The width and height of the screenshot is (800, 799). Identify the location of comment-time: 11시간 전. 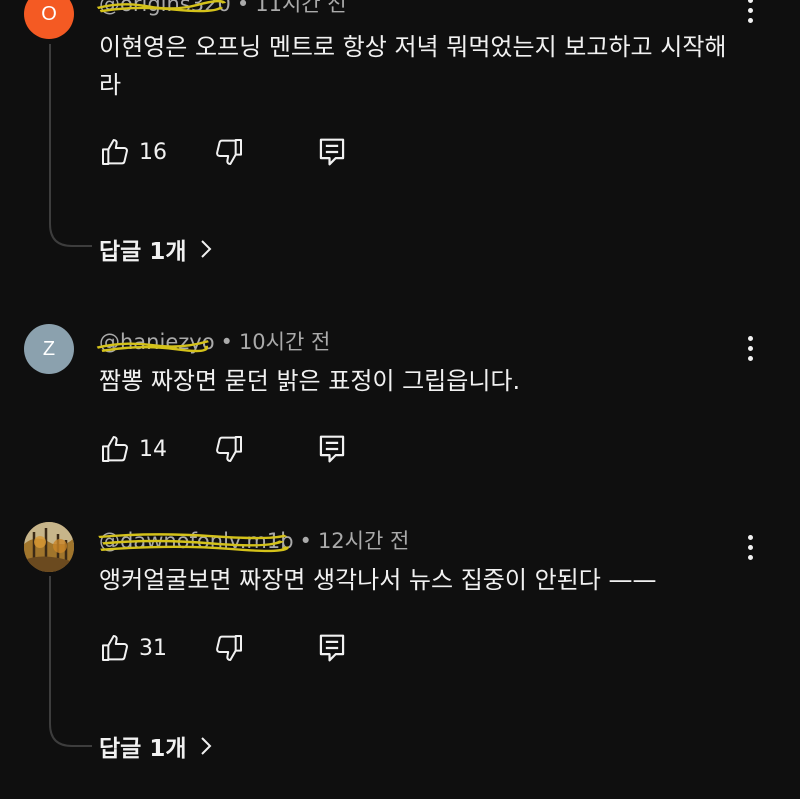
(301, 8).